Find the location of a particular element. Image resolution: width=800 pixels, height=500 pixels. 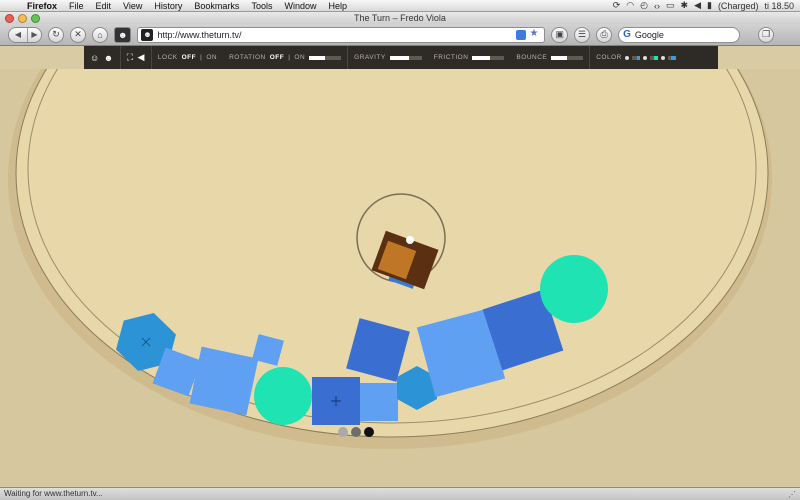

stop-icon: ✕ is located at coordinates (78, 34).